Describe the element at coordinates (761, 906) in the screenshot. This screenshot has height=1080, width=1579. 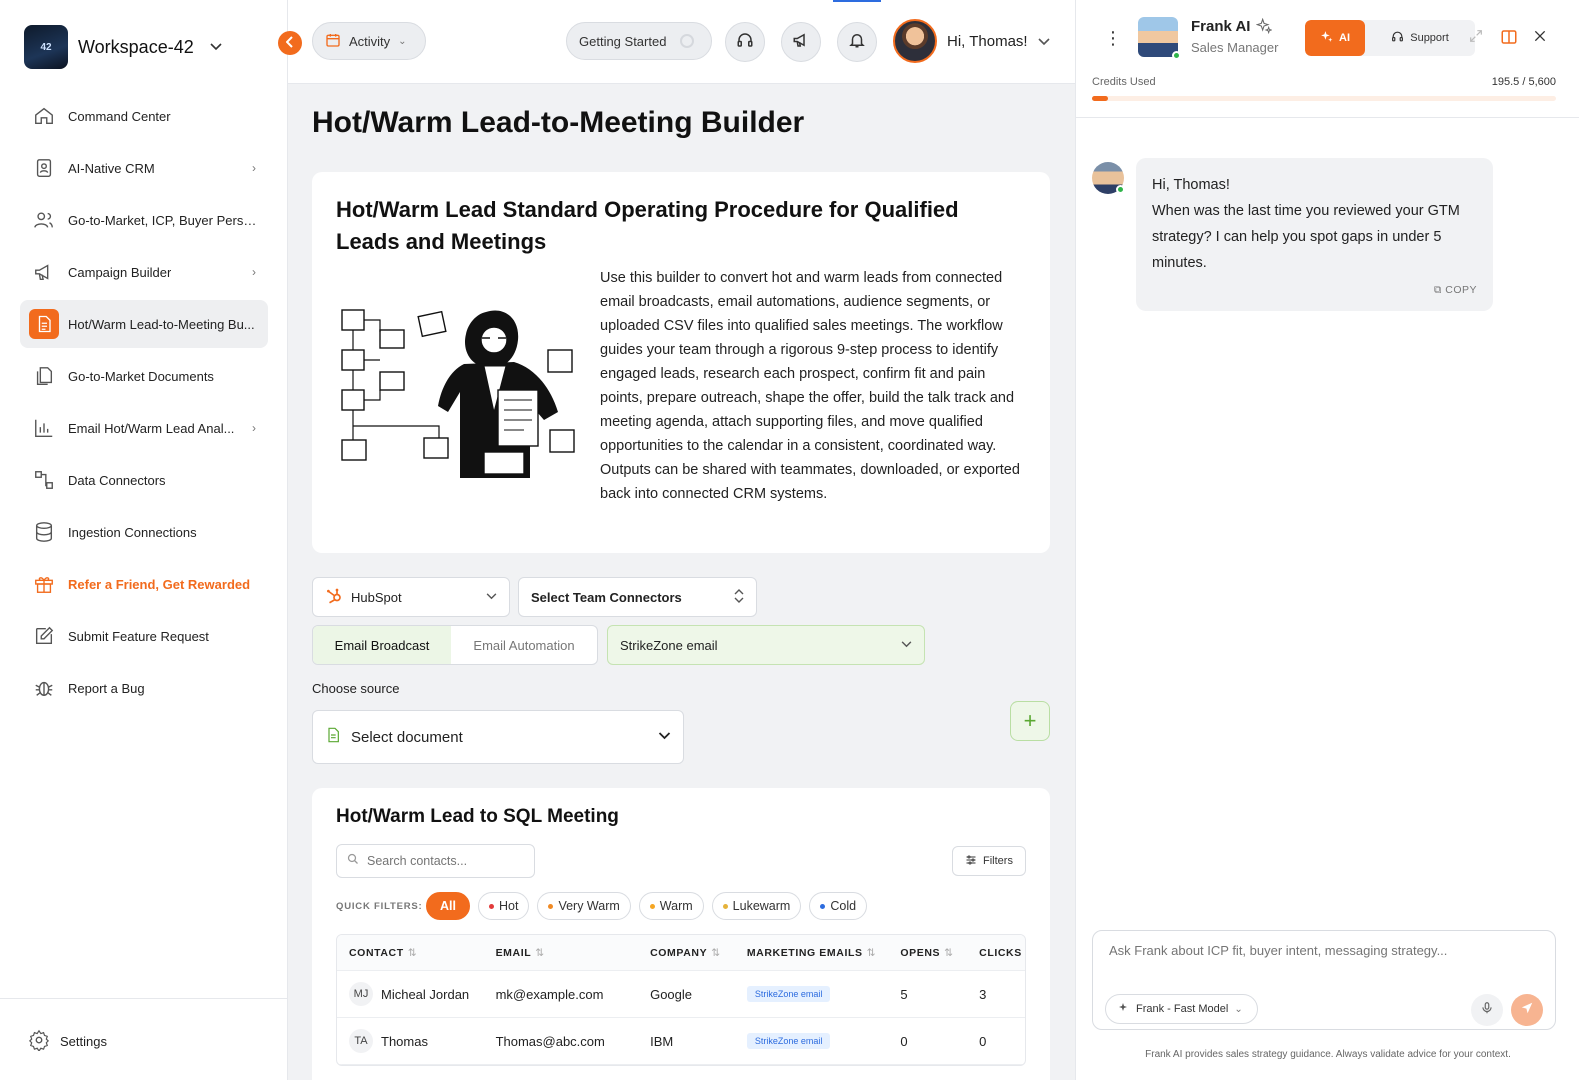
I see `chip-label: Lukewarm` at that location.